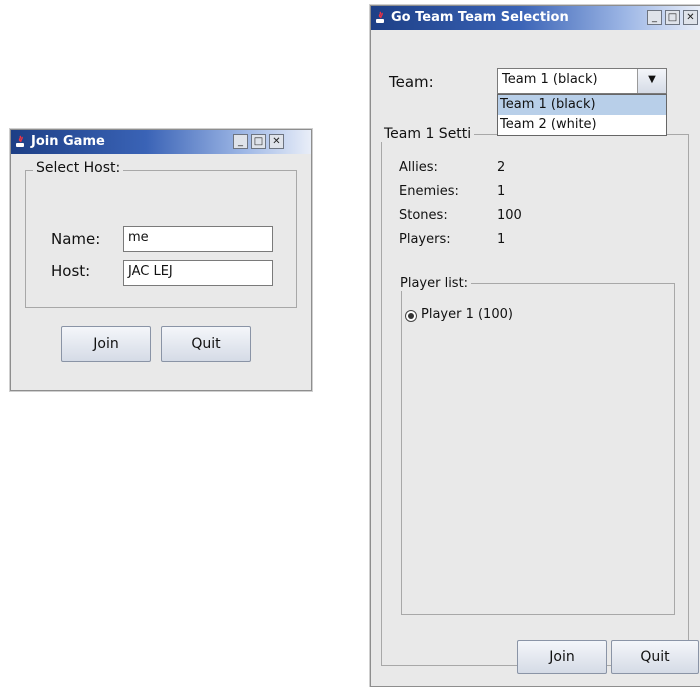 This screenshot has width=700, height=687. What do you see at coordinates (71, 271) in the screenshot?
I see `host-label: Host:` at bounding box center [71, 271].